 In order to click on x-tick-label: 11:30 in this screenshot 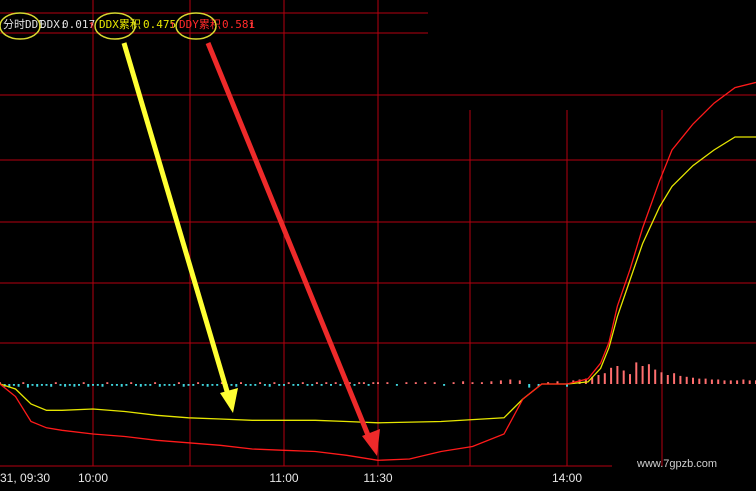, I will do `click(377, 478)`.